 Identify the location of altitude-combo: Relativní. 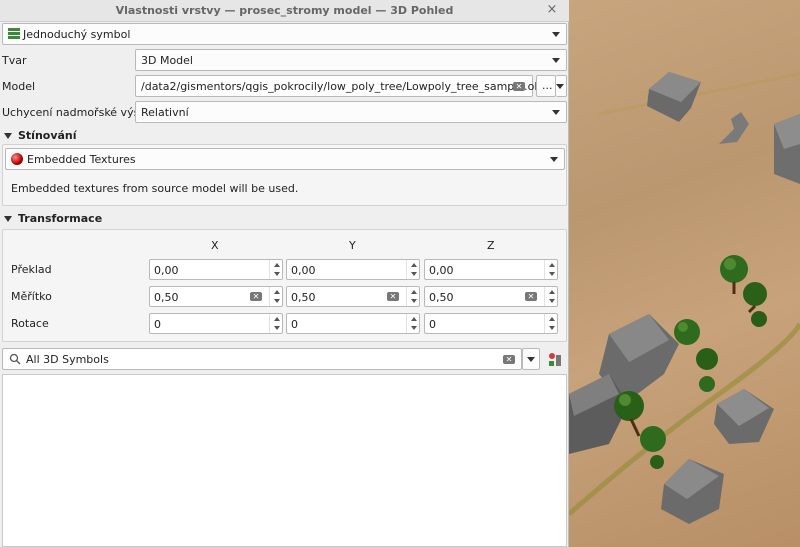
(351, 112).